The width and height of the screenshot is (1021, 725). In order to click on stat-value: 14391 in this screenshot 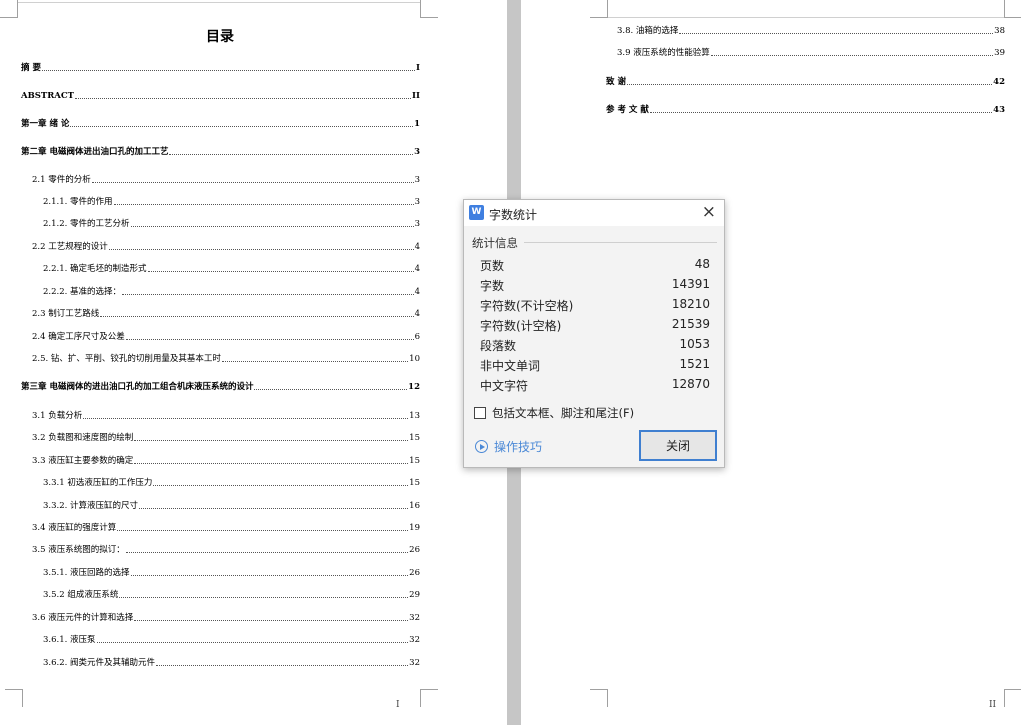, I will do `click(690, 284)`.